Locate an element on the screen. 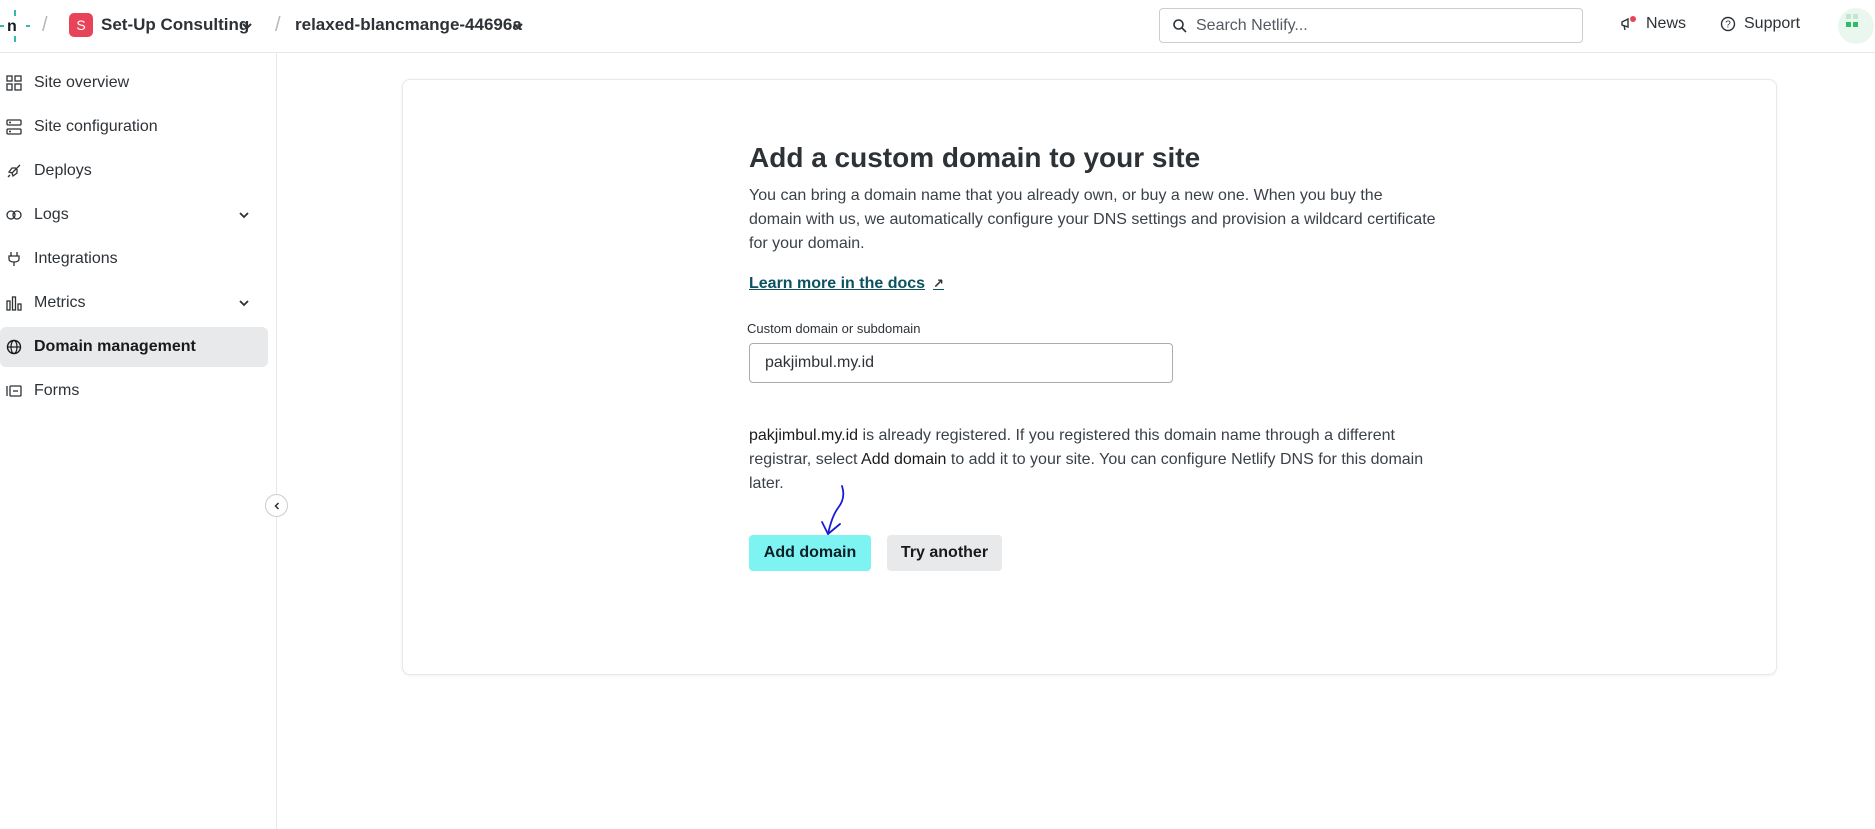  grid-icon is located at coordinates (14, 83).